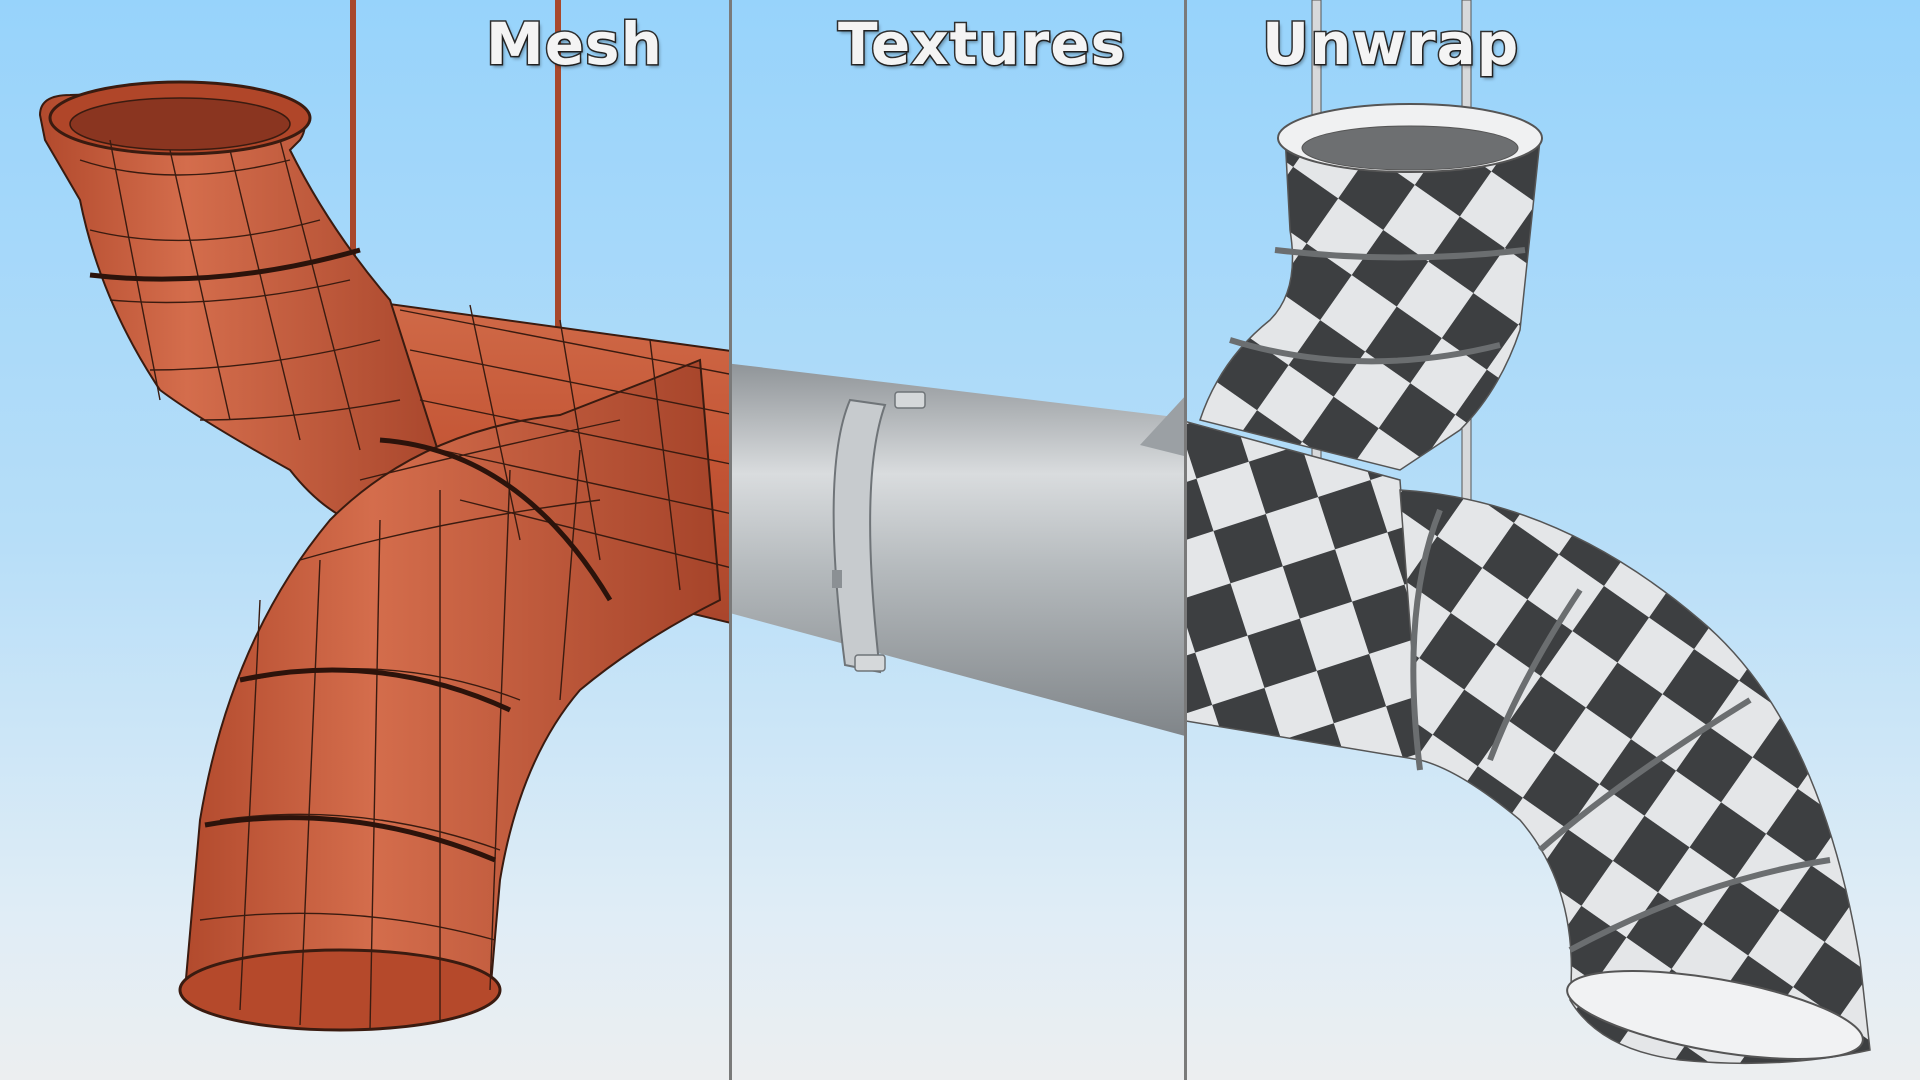 The image size is (1920, 1080). Describe the element at coordinates (981, 44) in the screenshot. I see `panel-label-textures: Textures` at that location.